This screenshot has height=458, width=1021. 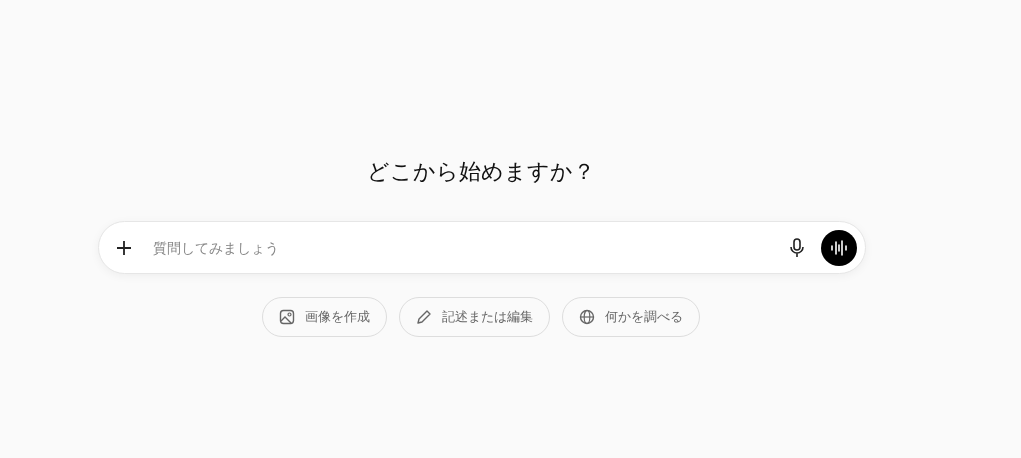 I want to click on prompt-field: 質問してみましょう, so click(x=482, y=247).